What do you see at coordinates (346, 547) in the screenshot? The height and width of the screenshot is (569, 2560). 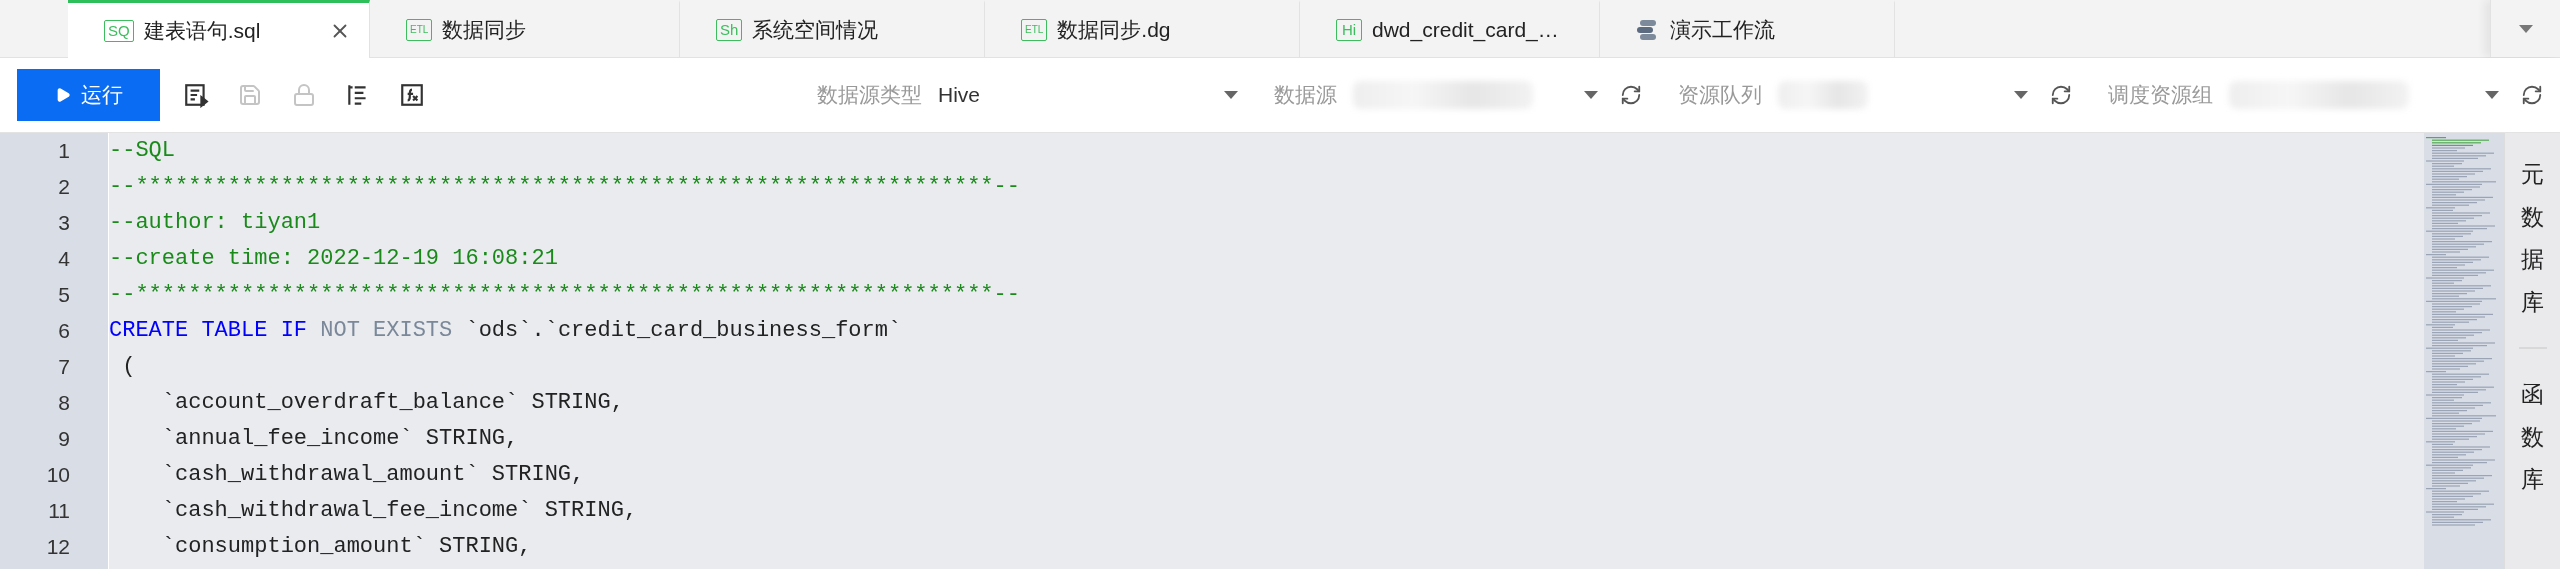 I see `code-line: `consumption_amount` STRING,` at bounding box center [346, 547].